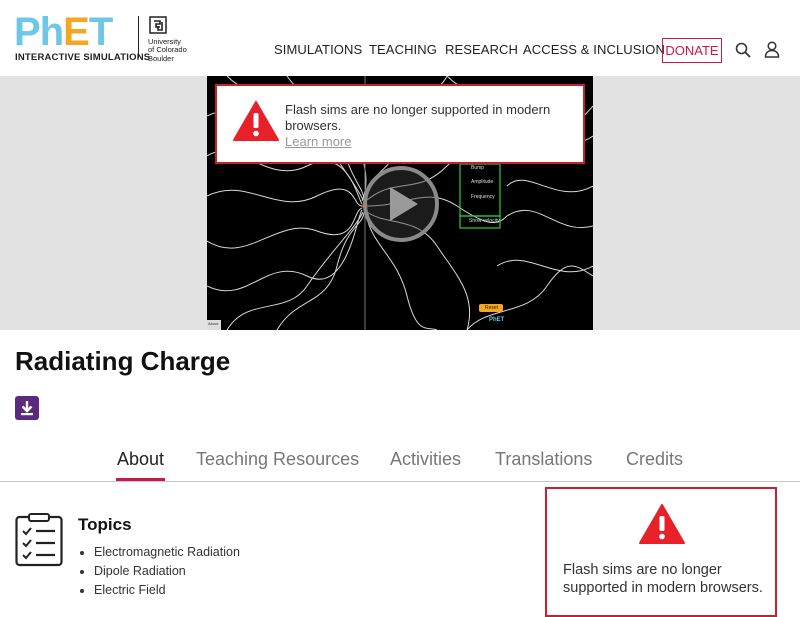  Describe the element at coordinates (213, 323) in the screenshot. I see `sim-about-corner: About` at that location.